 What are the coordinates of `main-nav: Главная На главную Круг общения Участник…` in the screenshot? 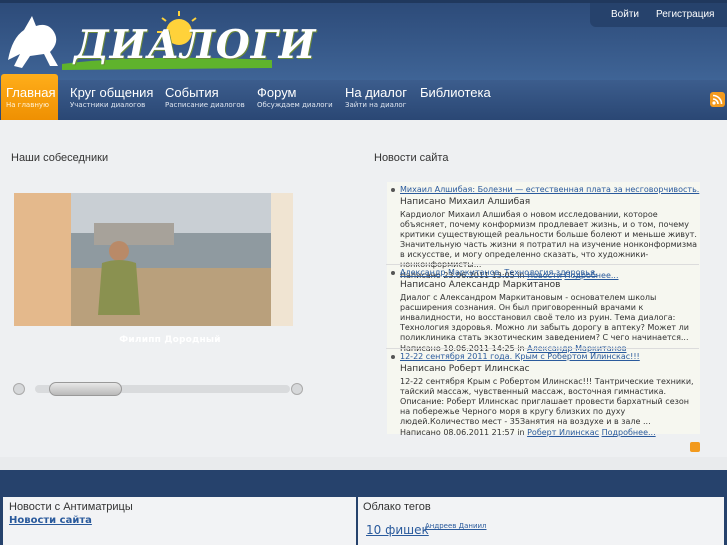 It's located at (363, 98).